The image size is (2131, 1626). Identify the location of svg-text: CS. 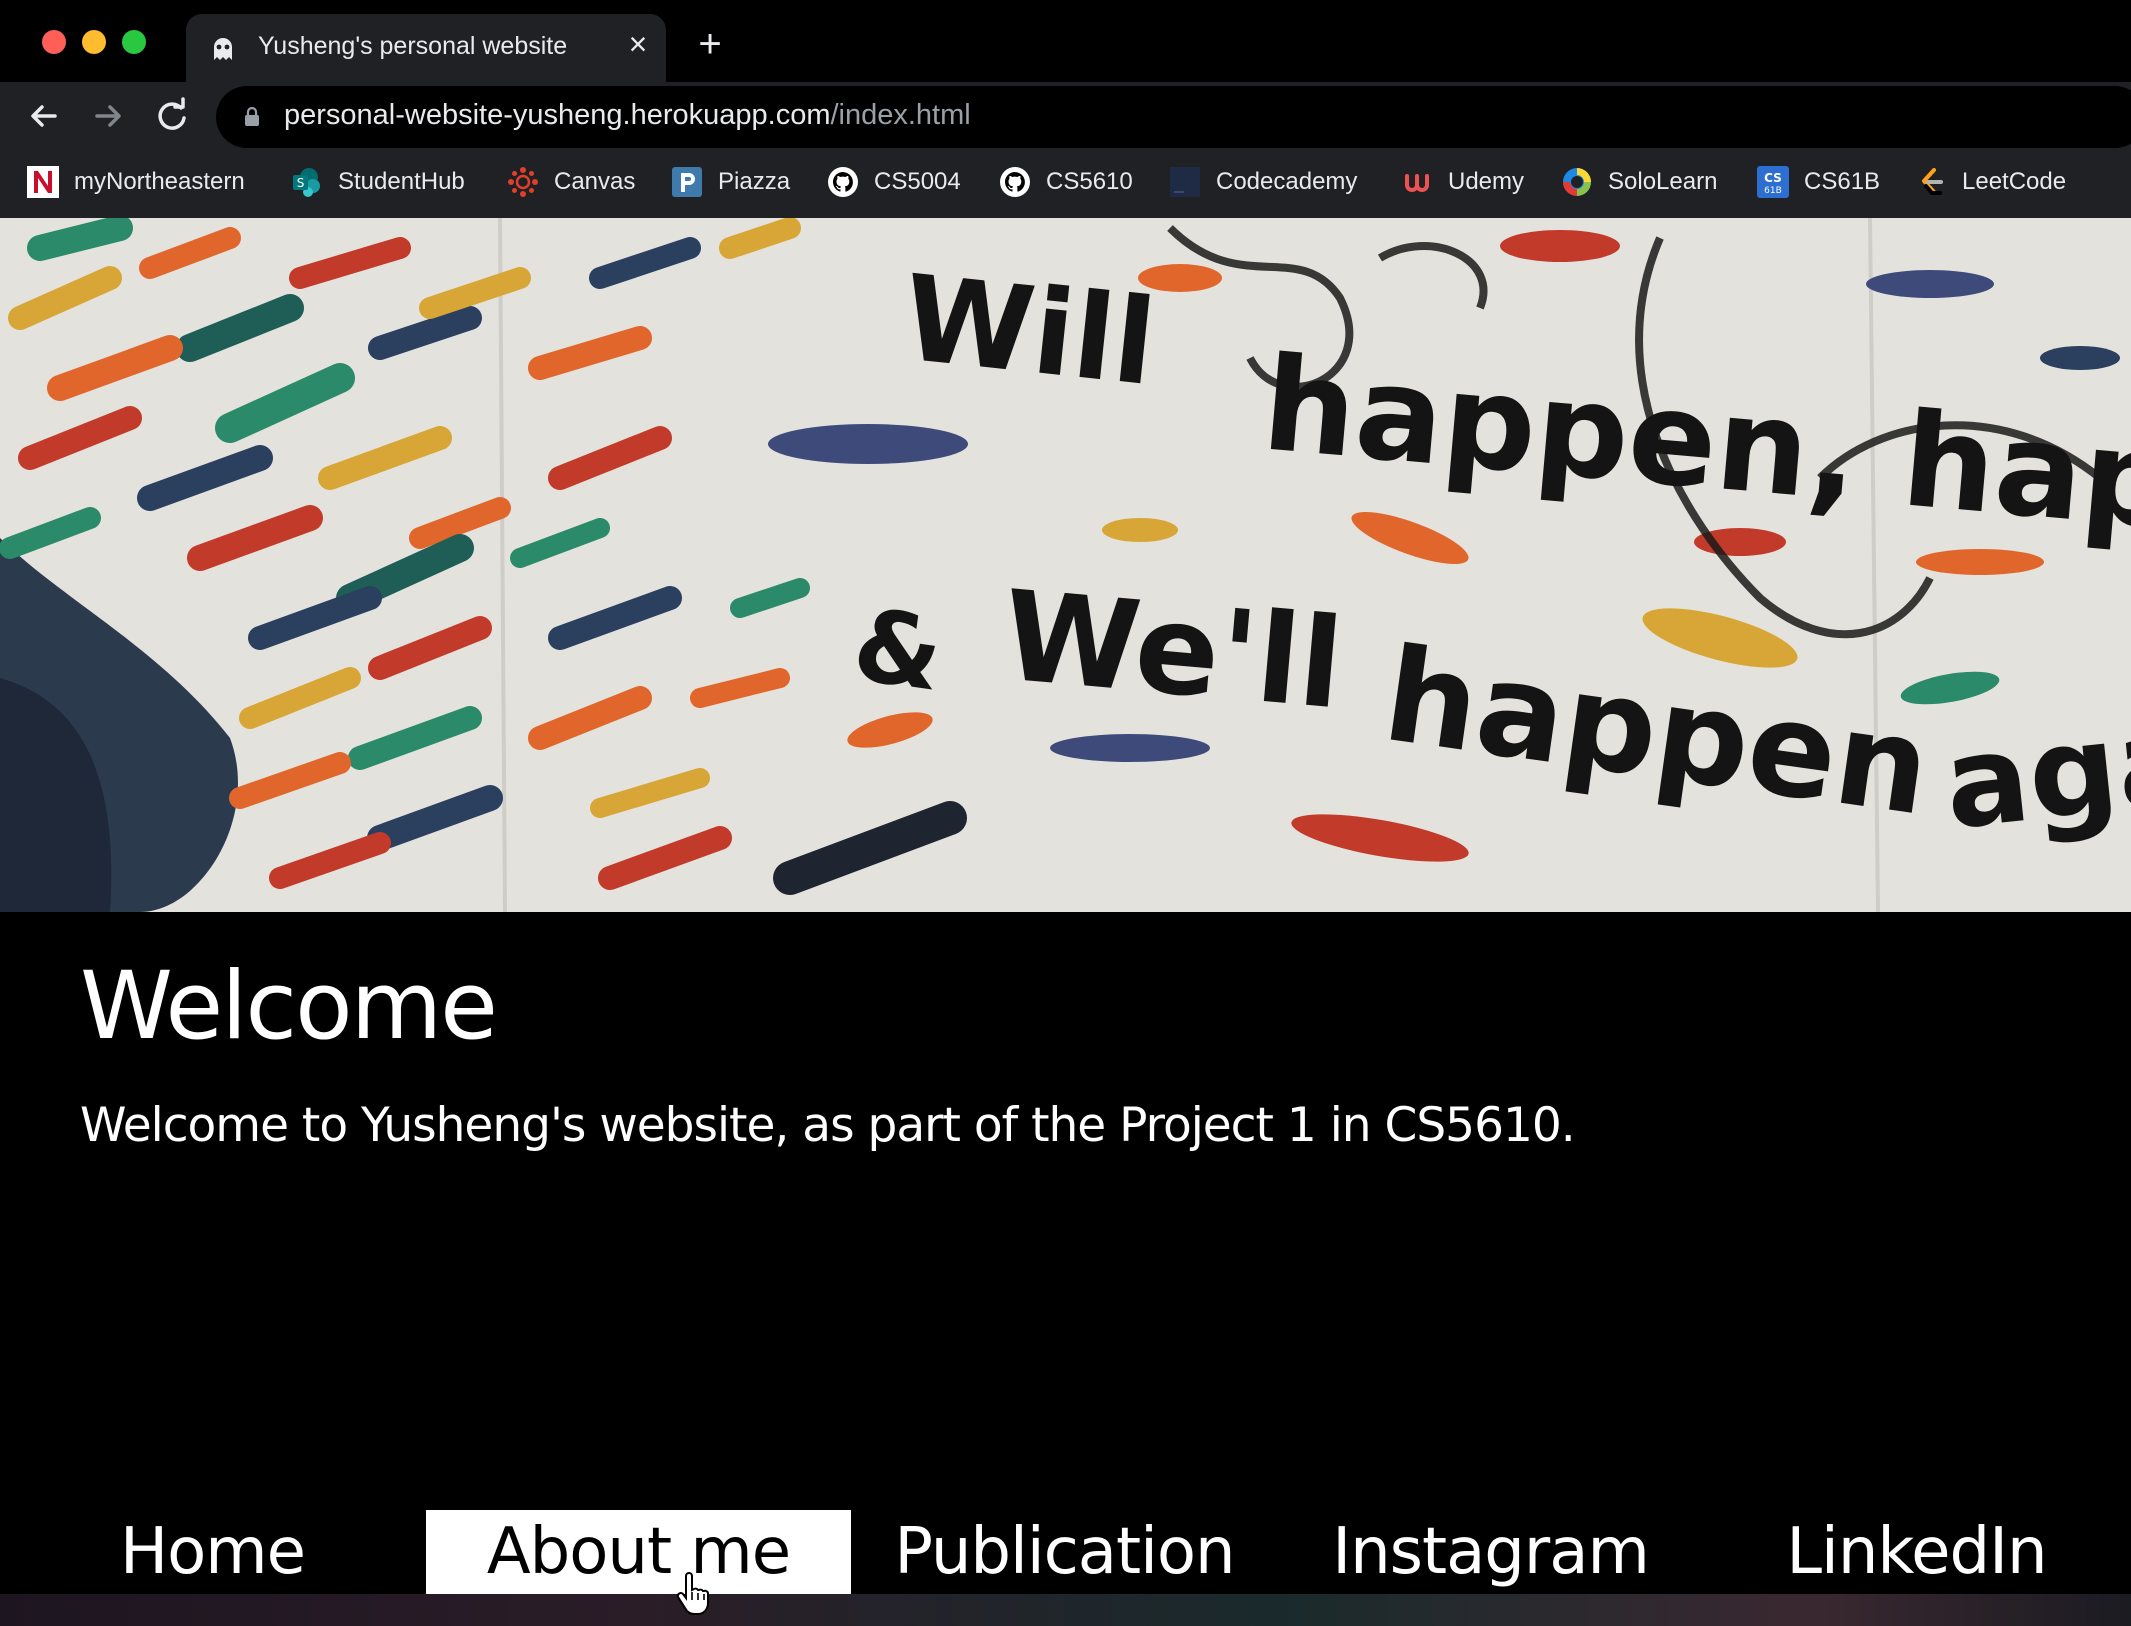
(1773, 178).